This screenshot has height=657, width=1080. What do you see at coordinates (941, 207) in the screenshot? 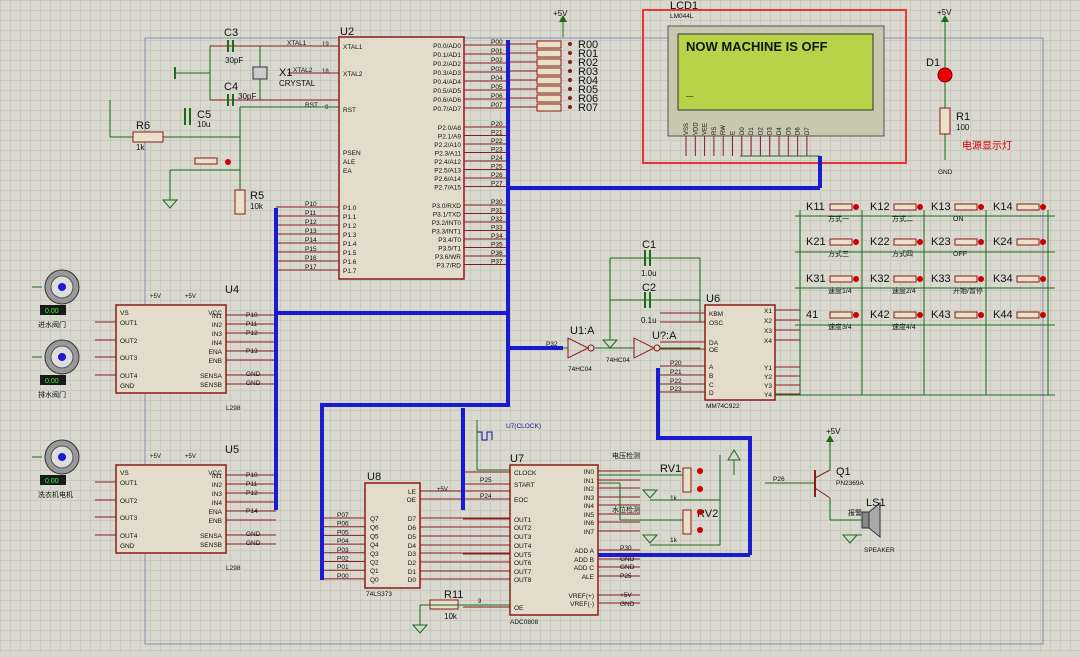
I see `key-label: K13` at bounding box center [941, 207].